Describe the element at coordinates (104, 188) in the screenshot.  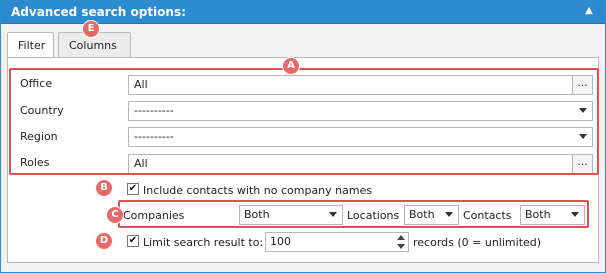
I see `annotation-marker-b: B` at that location.